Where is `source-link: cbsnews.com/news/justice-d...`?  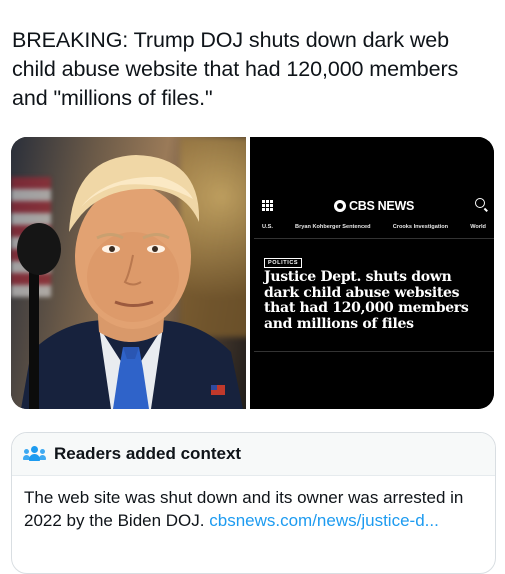 source-link: cbsnews.com/news/justice-d... is located at coordinates (324, 520).